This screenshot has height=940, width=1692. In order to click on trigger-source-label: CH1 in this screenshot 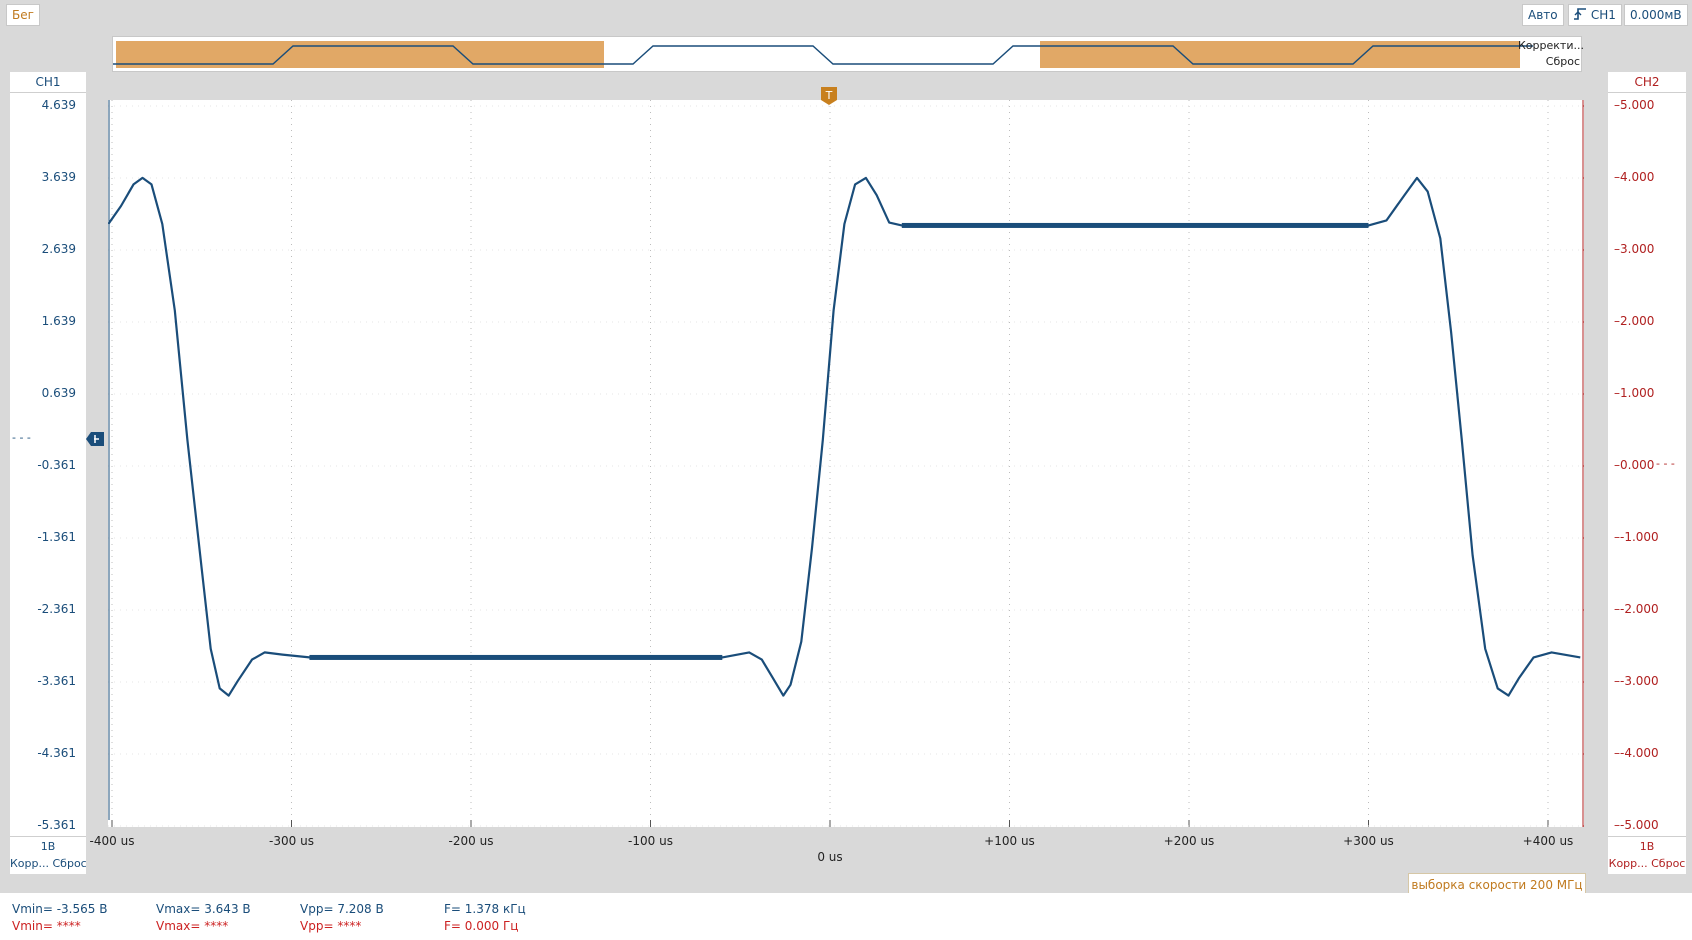, I will do `click(1603, 15)`.